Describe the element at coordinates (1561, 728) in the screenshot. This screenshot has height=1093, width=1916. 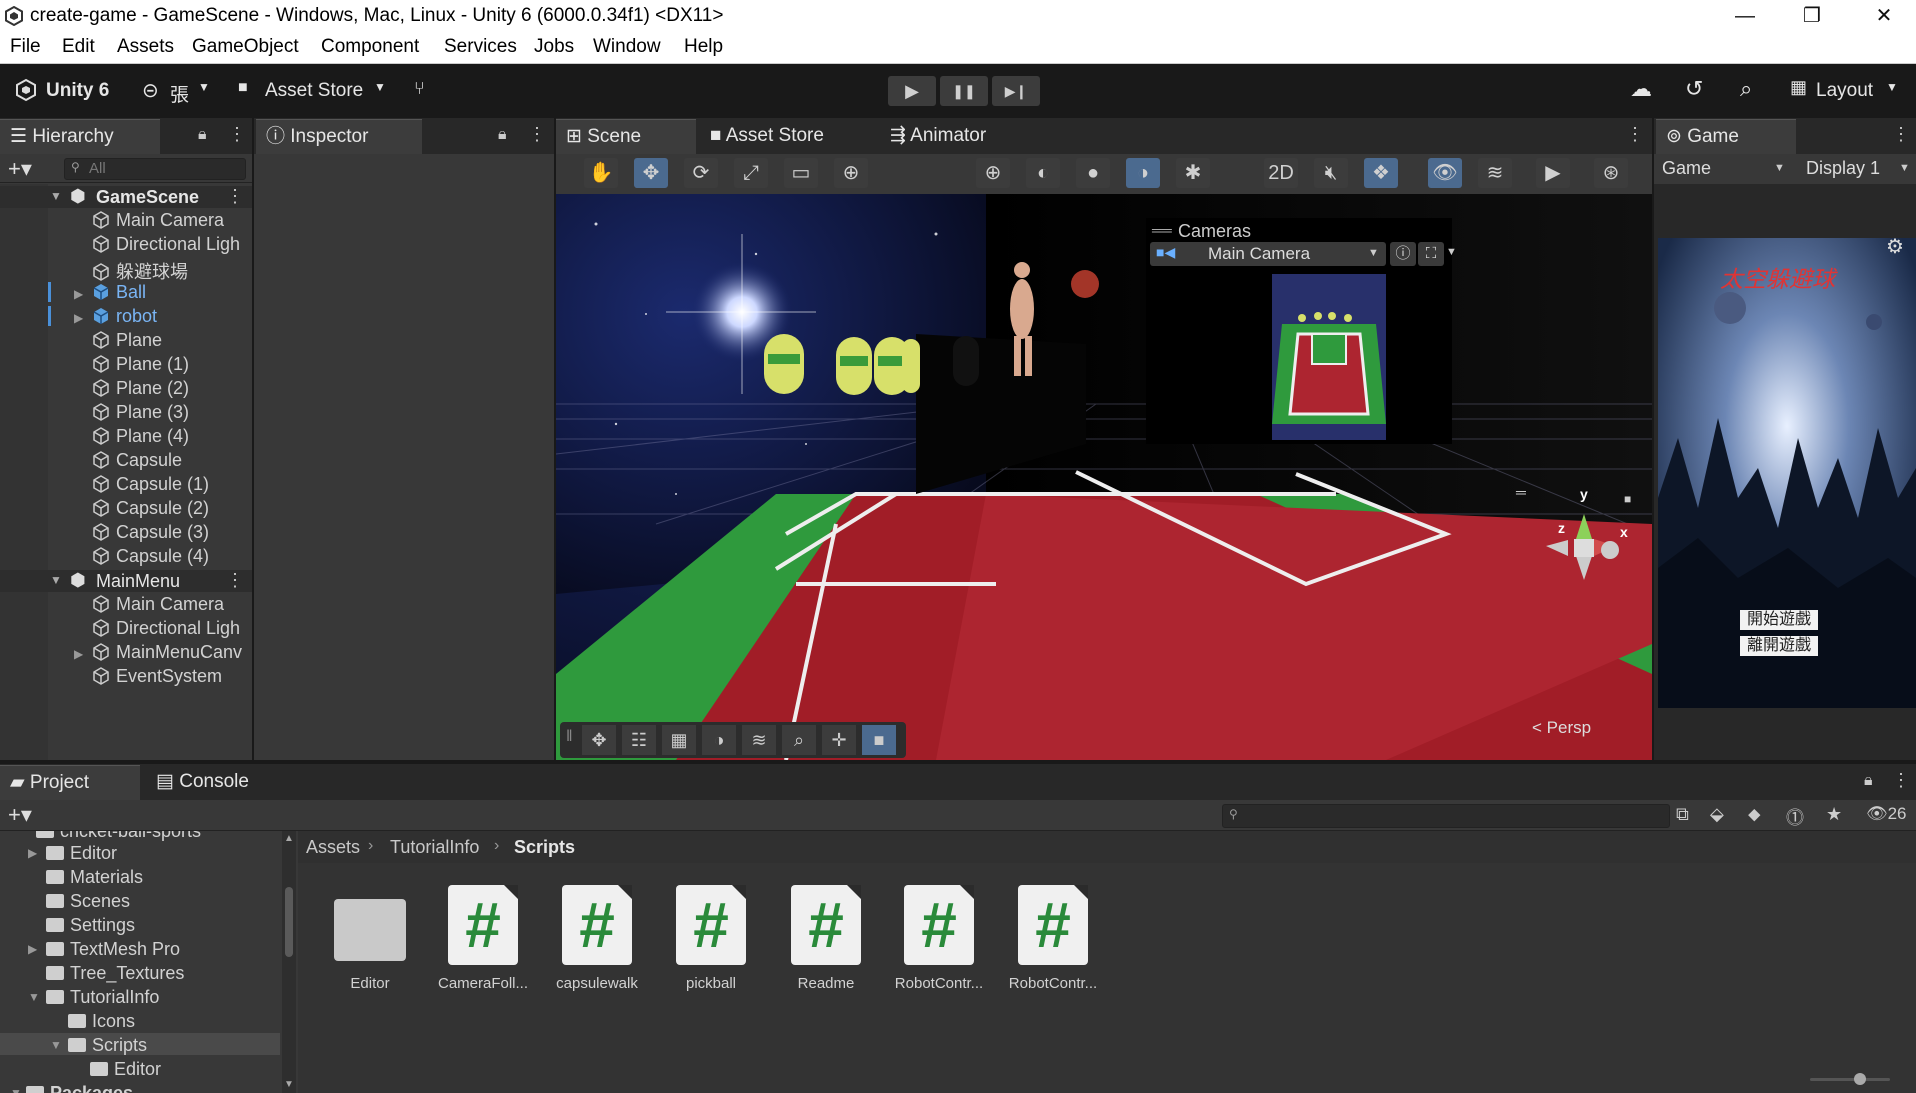
I see `projection-label: < Persp` at that location.